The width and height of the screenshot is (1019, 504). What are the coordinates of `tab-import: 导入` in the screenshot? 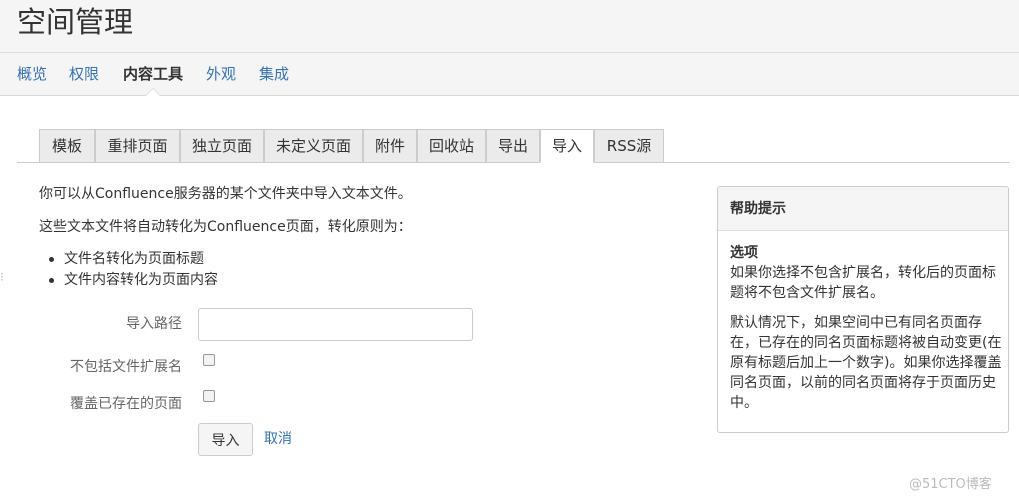 It's located at (567, 146).